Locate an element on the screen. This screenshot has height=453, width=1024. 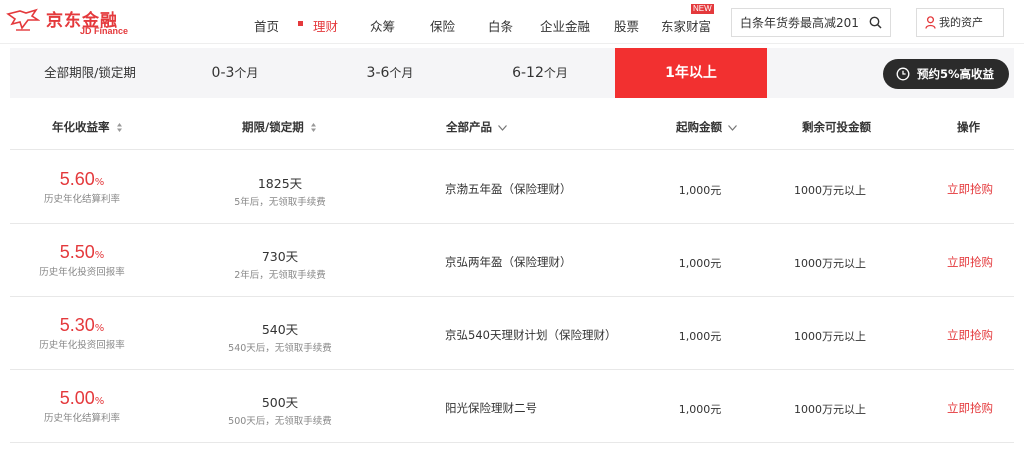
search-box is located at coordinates (811, 22).